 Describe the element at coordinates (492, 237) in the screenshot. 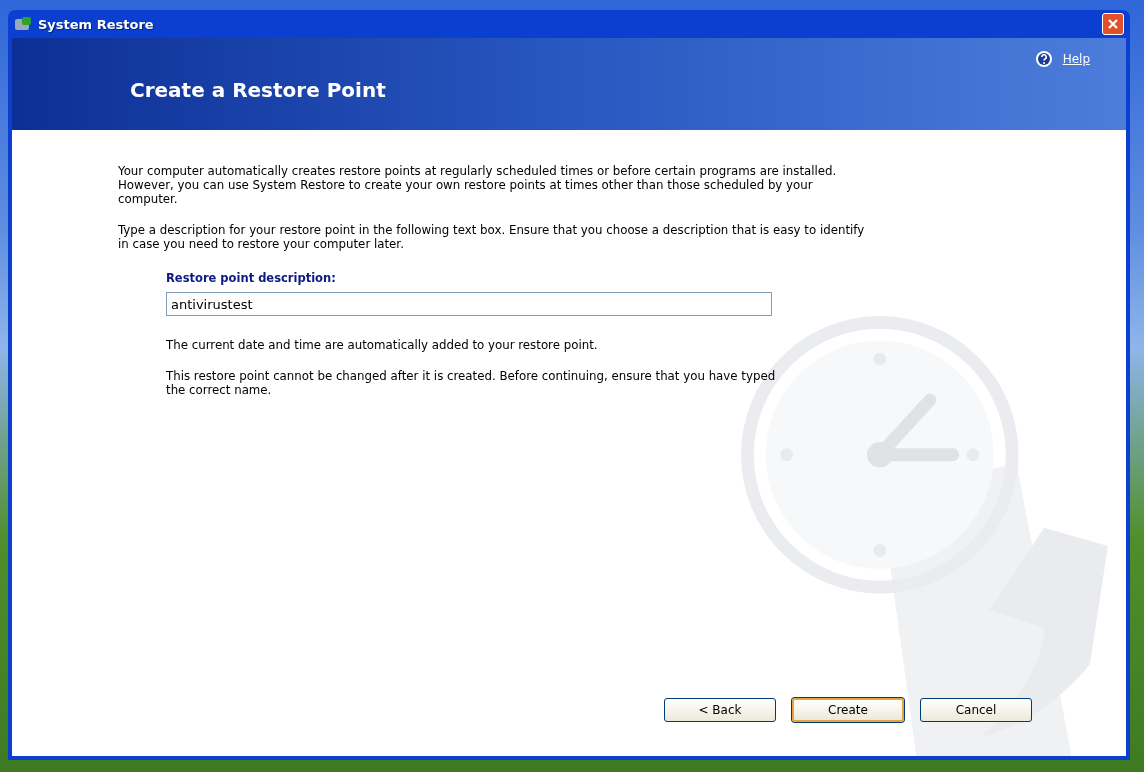

I see `instruction-text: Type a description for your restore point in the following text box. Ensure that you choose a description that is easy to identify in case you need to restore your computer later.` at that location.